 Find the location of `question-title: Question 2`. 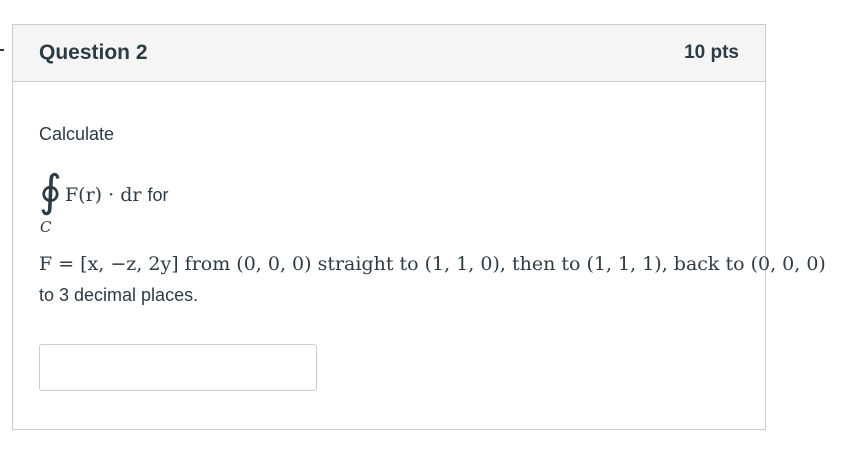

question-title: Question 2 is located at coordinates (93, 52).